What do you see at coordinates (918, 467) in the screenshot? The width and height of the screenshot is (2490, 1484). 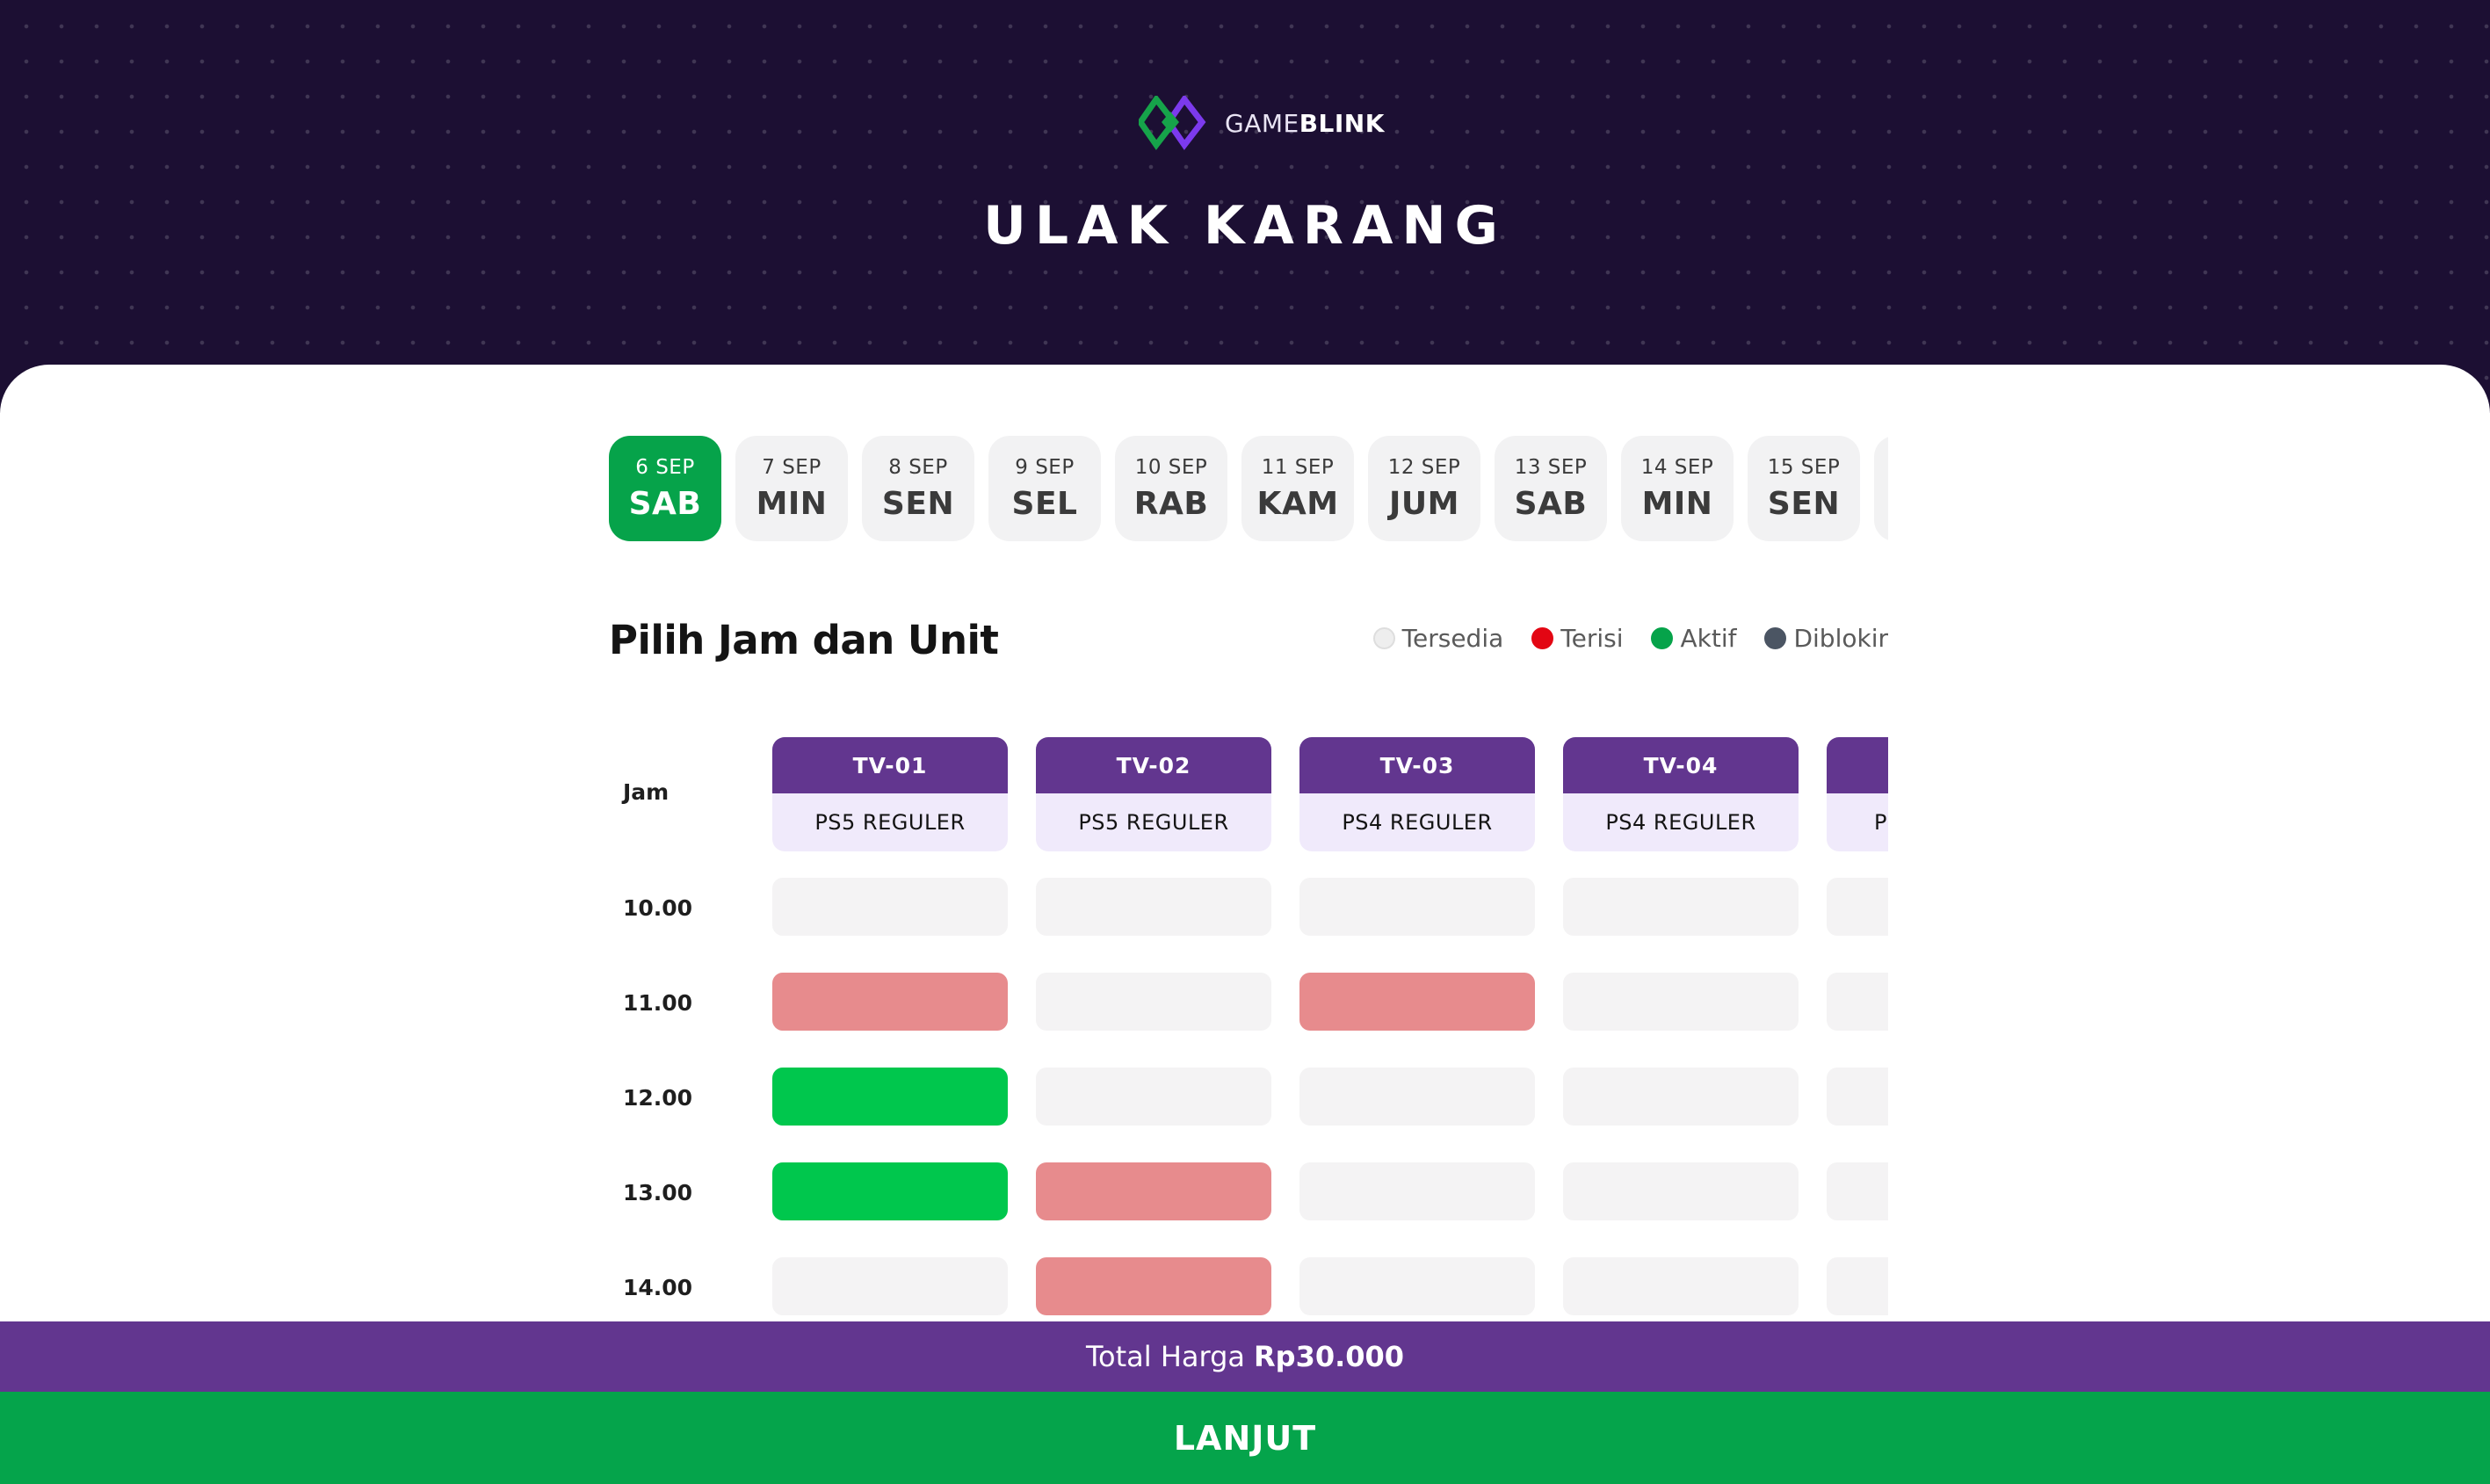 I see `date-number: 8 SEP` at bounding box center [918, 467].